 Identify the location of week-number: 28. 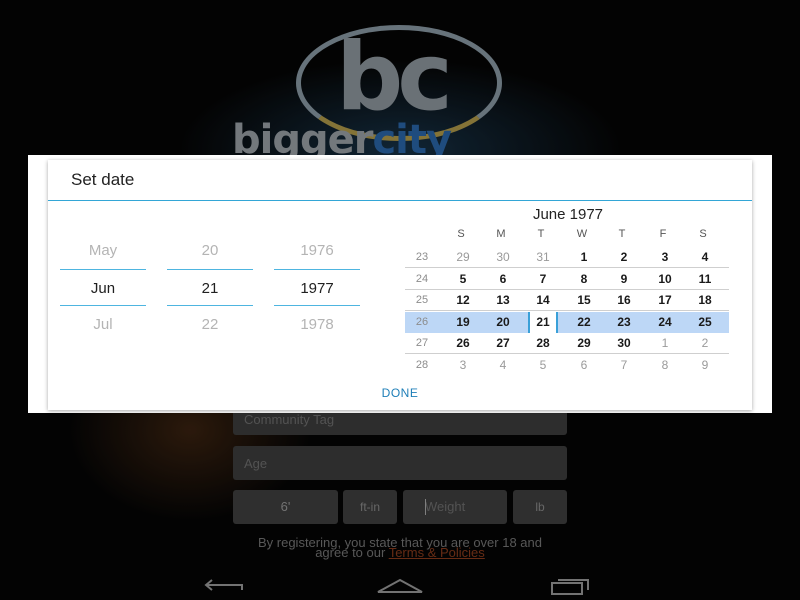
(422, 365).